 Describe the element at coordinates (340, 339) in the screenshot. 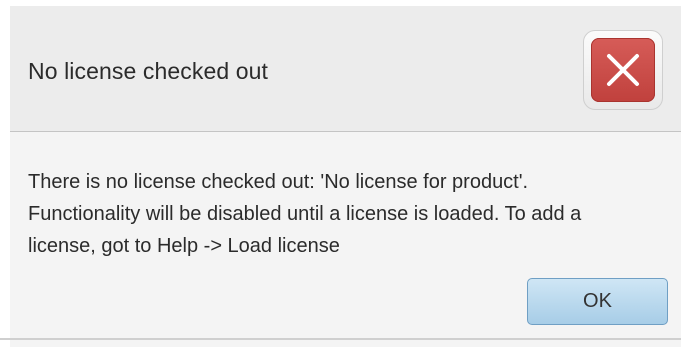

I see `divider` at that location.